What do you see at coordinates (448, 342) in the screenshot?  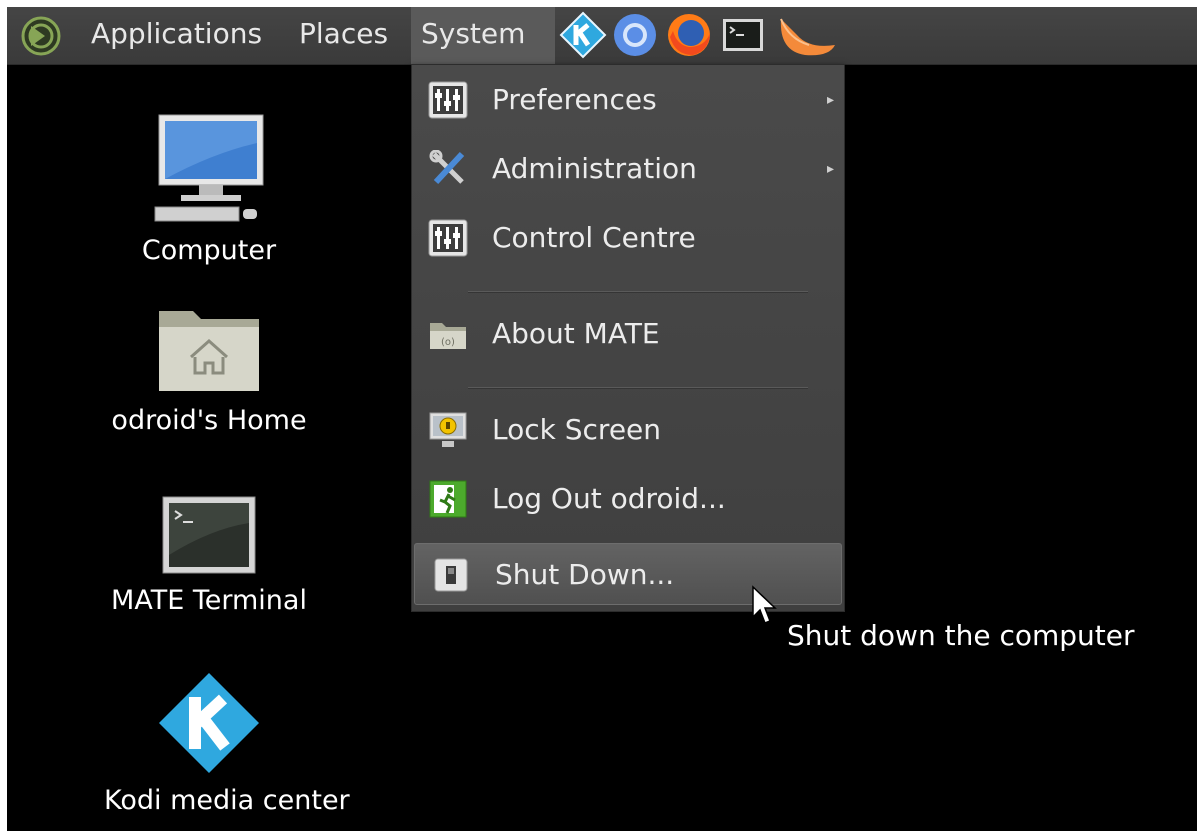 I see `svg-text: (o)` at bounding box center [448, 342].